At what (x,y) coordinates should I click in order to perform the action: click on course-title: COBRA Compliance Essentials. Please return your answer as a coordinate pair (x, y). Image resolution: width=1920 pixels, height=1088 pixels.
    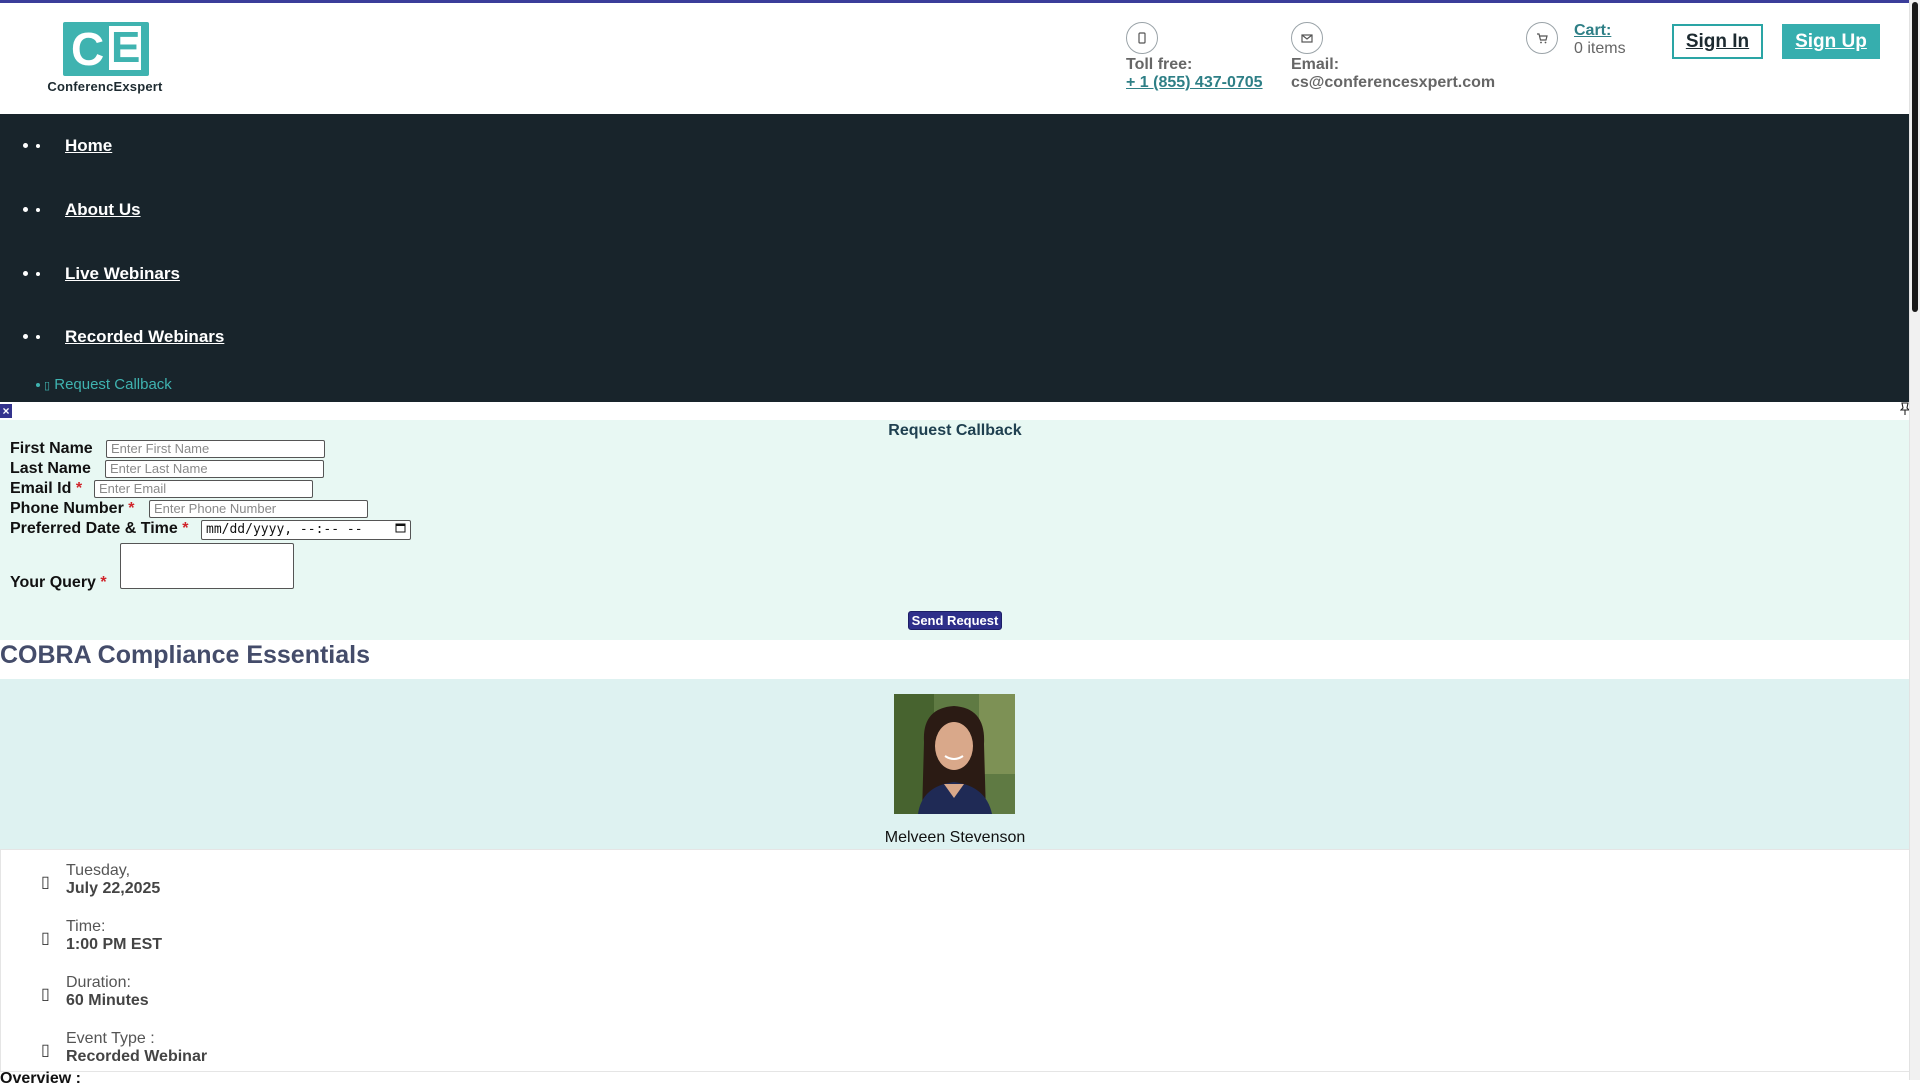
    Looking at the image, I should click on (185, 655).